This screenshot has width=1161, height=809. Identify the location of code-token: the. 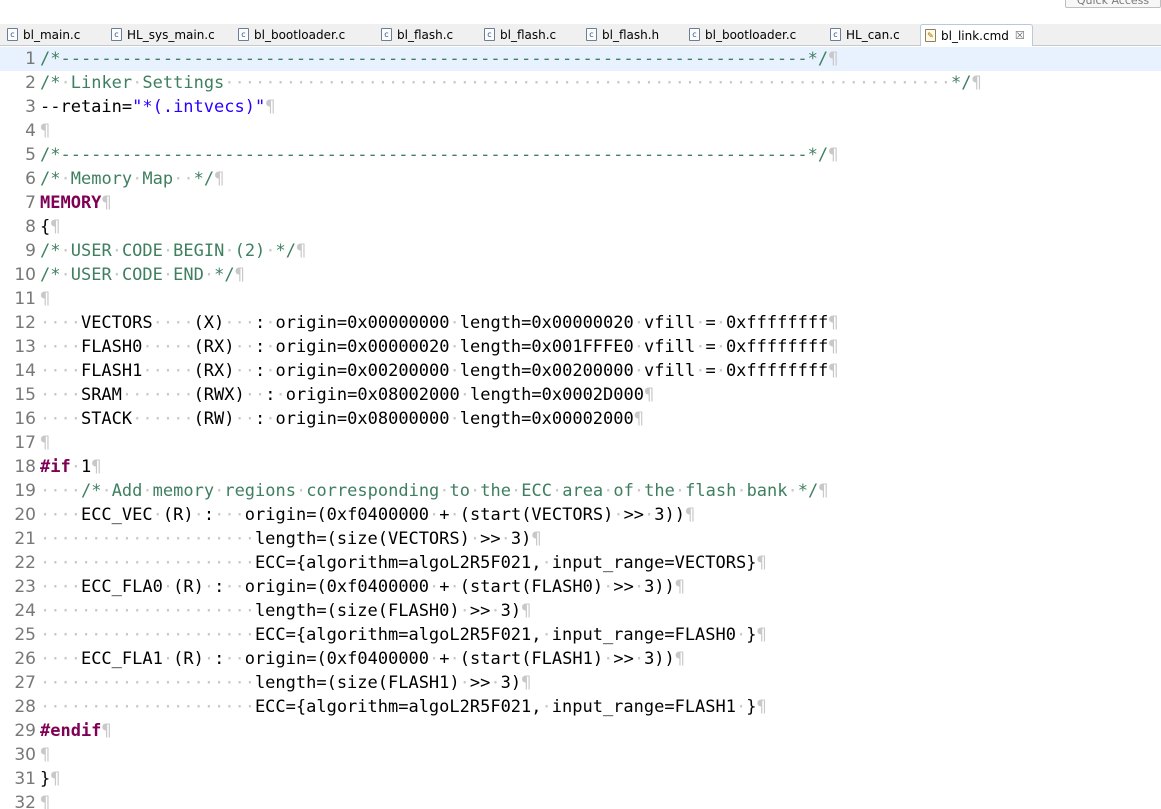
(659, 491).